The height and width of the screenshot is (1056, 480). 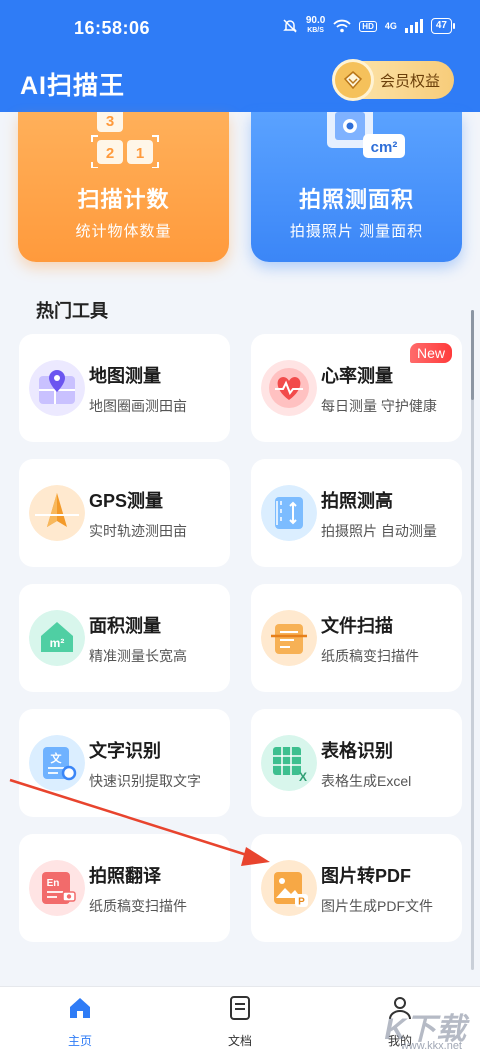 What do you see at coordinates (384, 147) in the screenshot?
I see `area-unit-label: cm²` at bounding box center [384, 147].